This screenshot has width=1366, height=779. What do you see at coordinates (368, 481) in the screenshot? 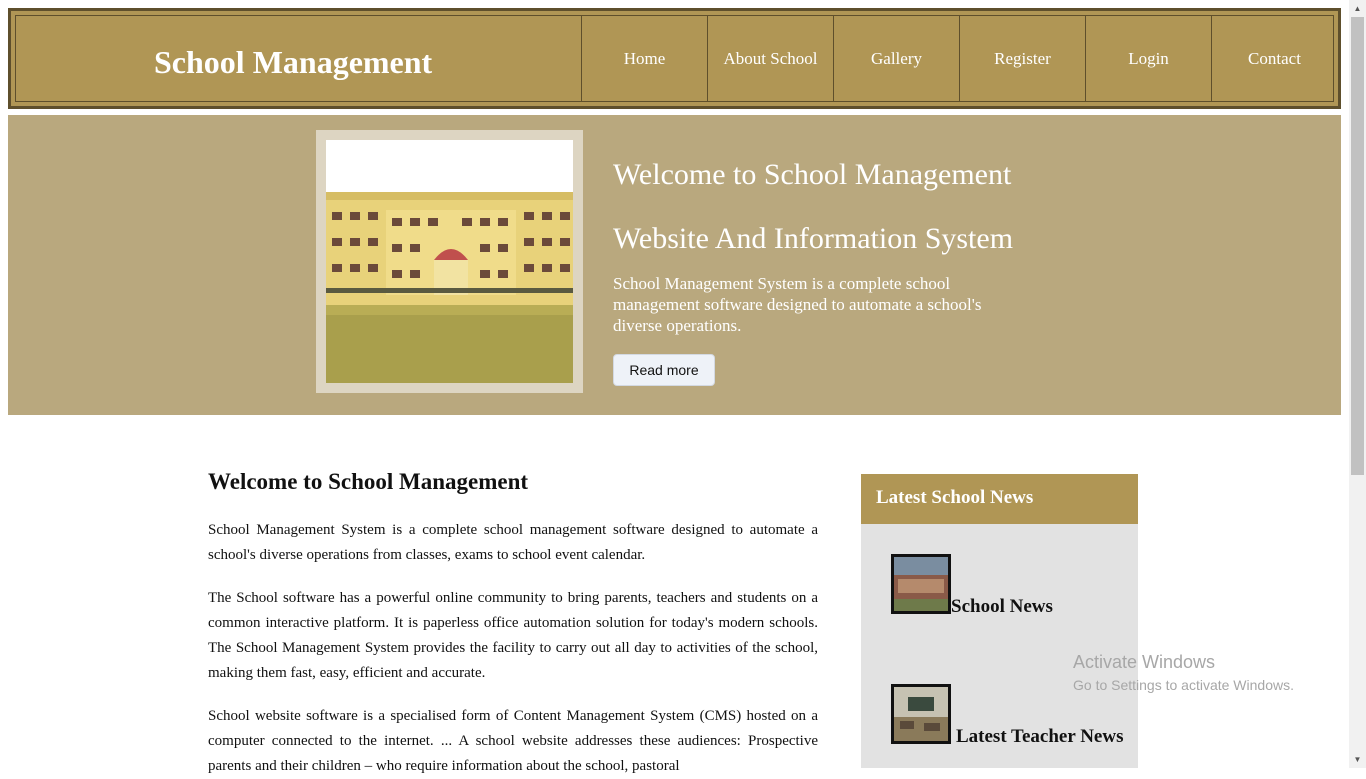
I see `main-heading: Welcome to School Management` at bounding box center [368, 481].